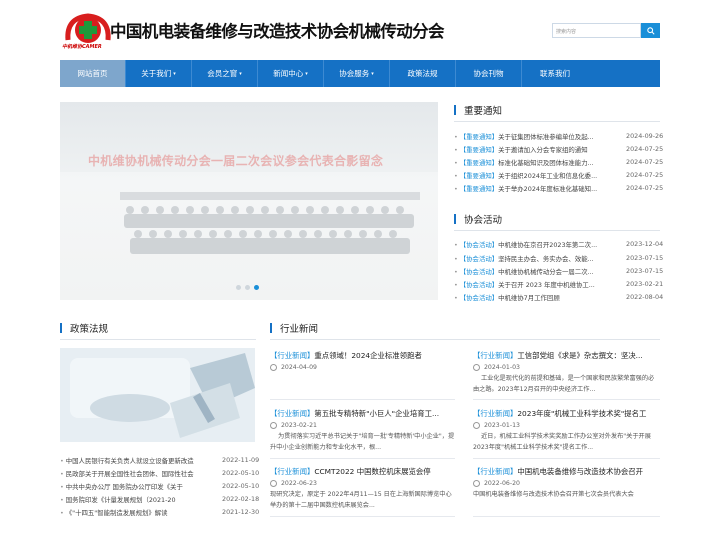 This screenshot has height=540, width=720. Describe the element at coordinates (553, 494) in the screenshot. I see `news-desc: 中国机电装备维修与改造技术协会召开第七次会员代表大会` at that location.